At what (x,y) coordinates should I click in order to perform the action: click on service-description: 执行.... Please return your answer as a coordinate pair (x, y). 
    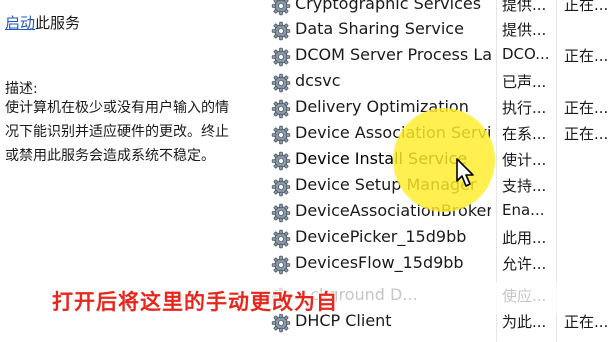
    Looking at the image, I should click on (524, 108).